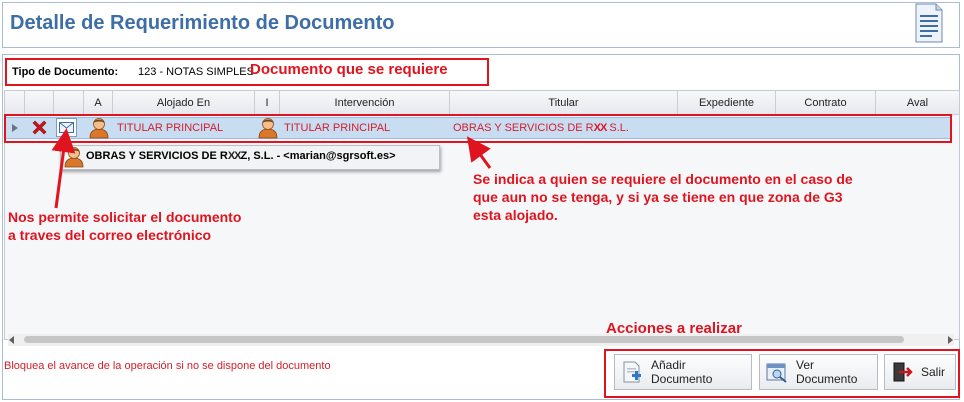 Image resolution: width=964 pixels, height=402 pixels. Describe the element at coordinates (674, 328) in the screenshot. I see `annotation-actions: Acciones a realizar` at that location.